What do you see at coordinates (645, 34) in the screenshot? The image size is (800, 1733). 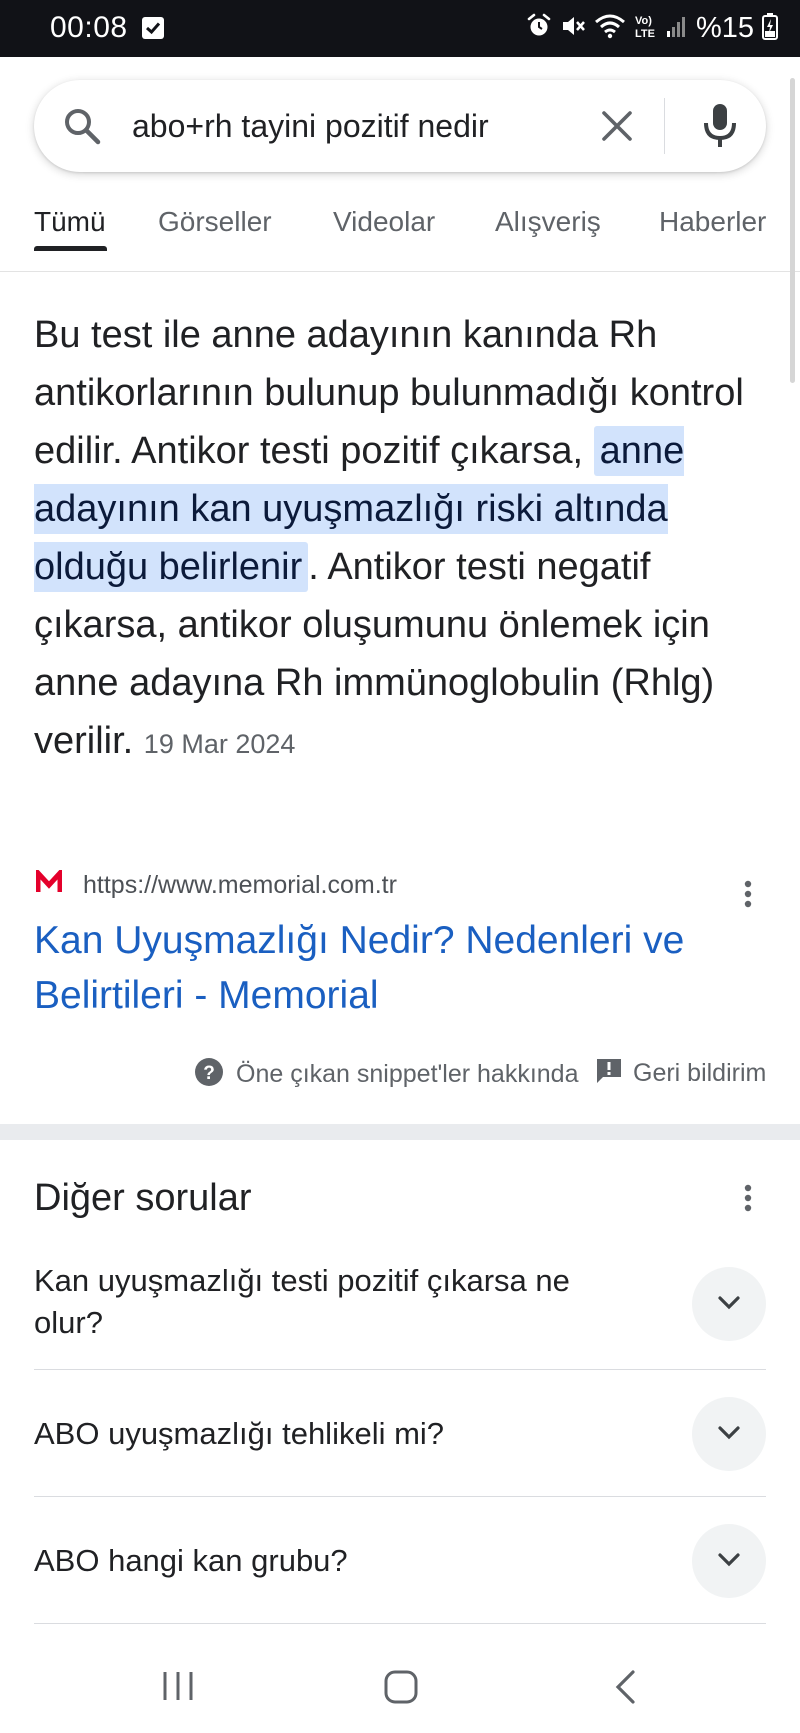 I see `svg-text: LTE` at bounding box center [645, 34].